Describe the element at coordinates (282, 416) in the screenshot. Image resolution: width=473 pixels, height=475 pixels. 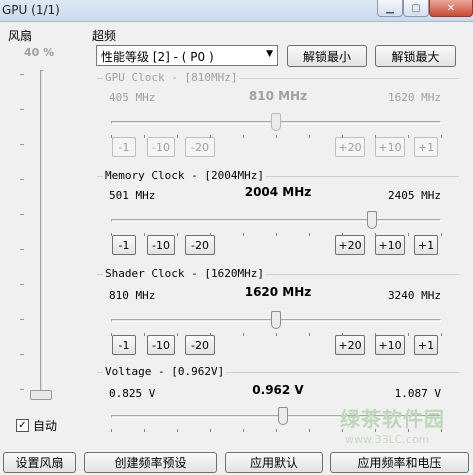
I see `voltage-slider-thumb` at that location.